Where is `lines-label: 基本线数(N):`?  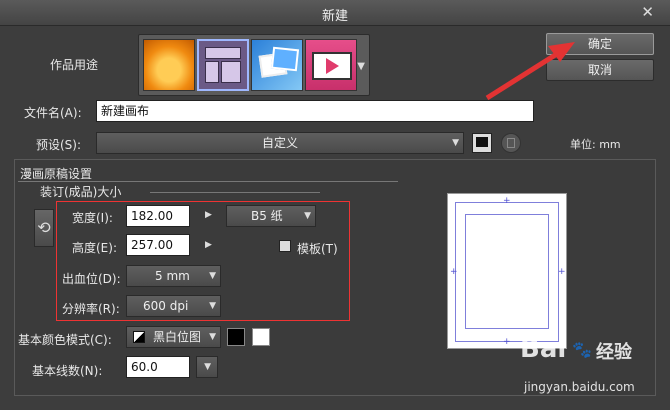
lines-label: 基本线数(N): is located at coordinates (67, 371).